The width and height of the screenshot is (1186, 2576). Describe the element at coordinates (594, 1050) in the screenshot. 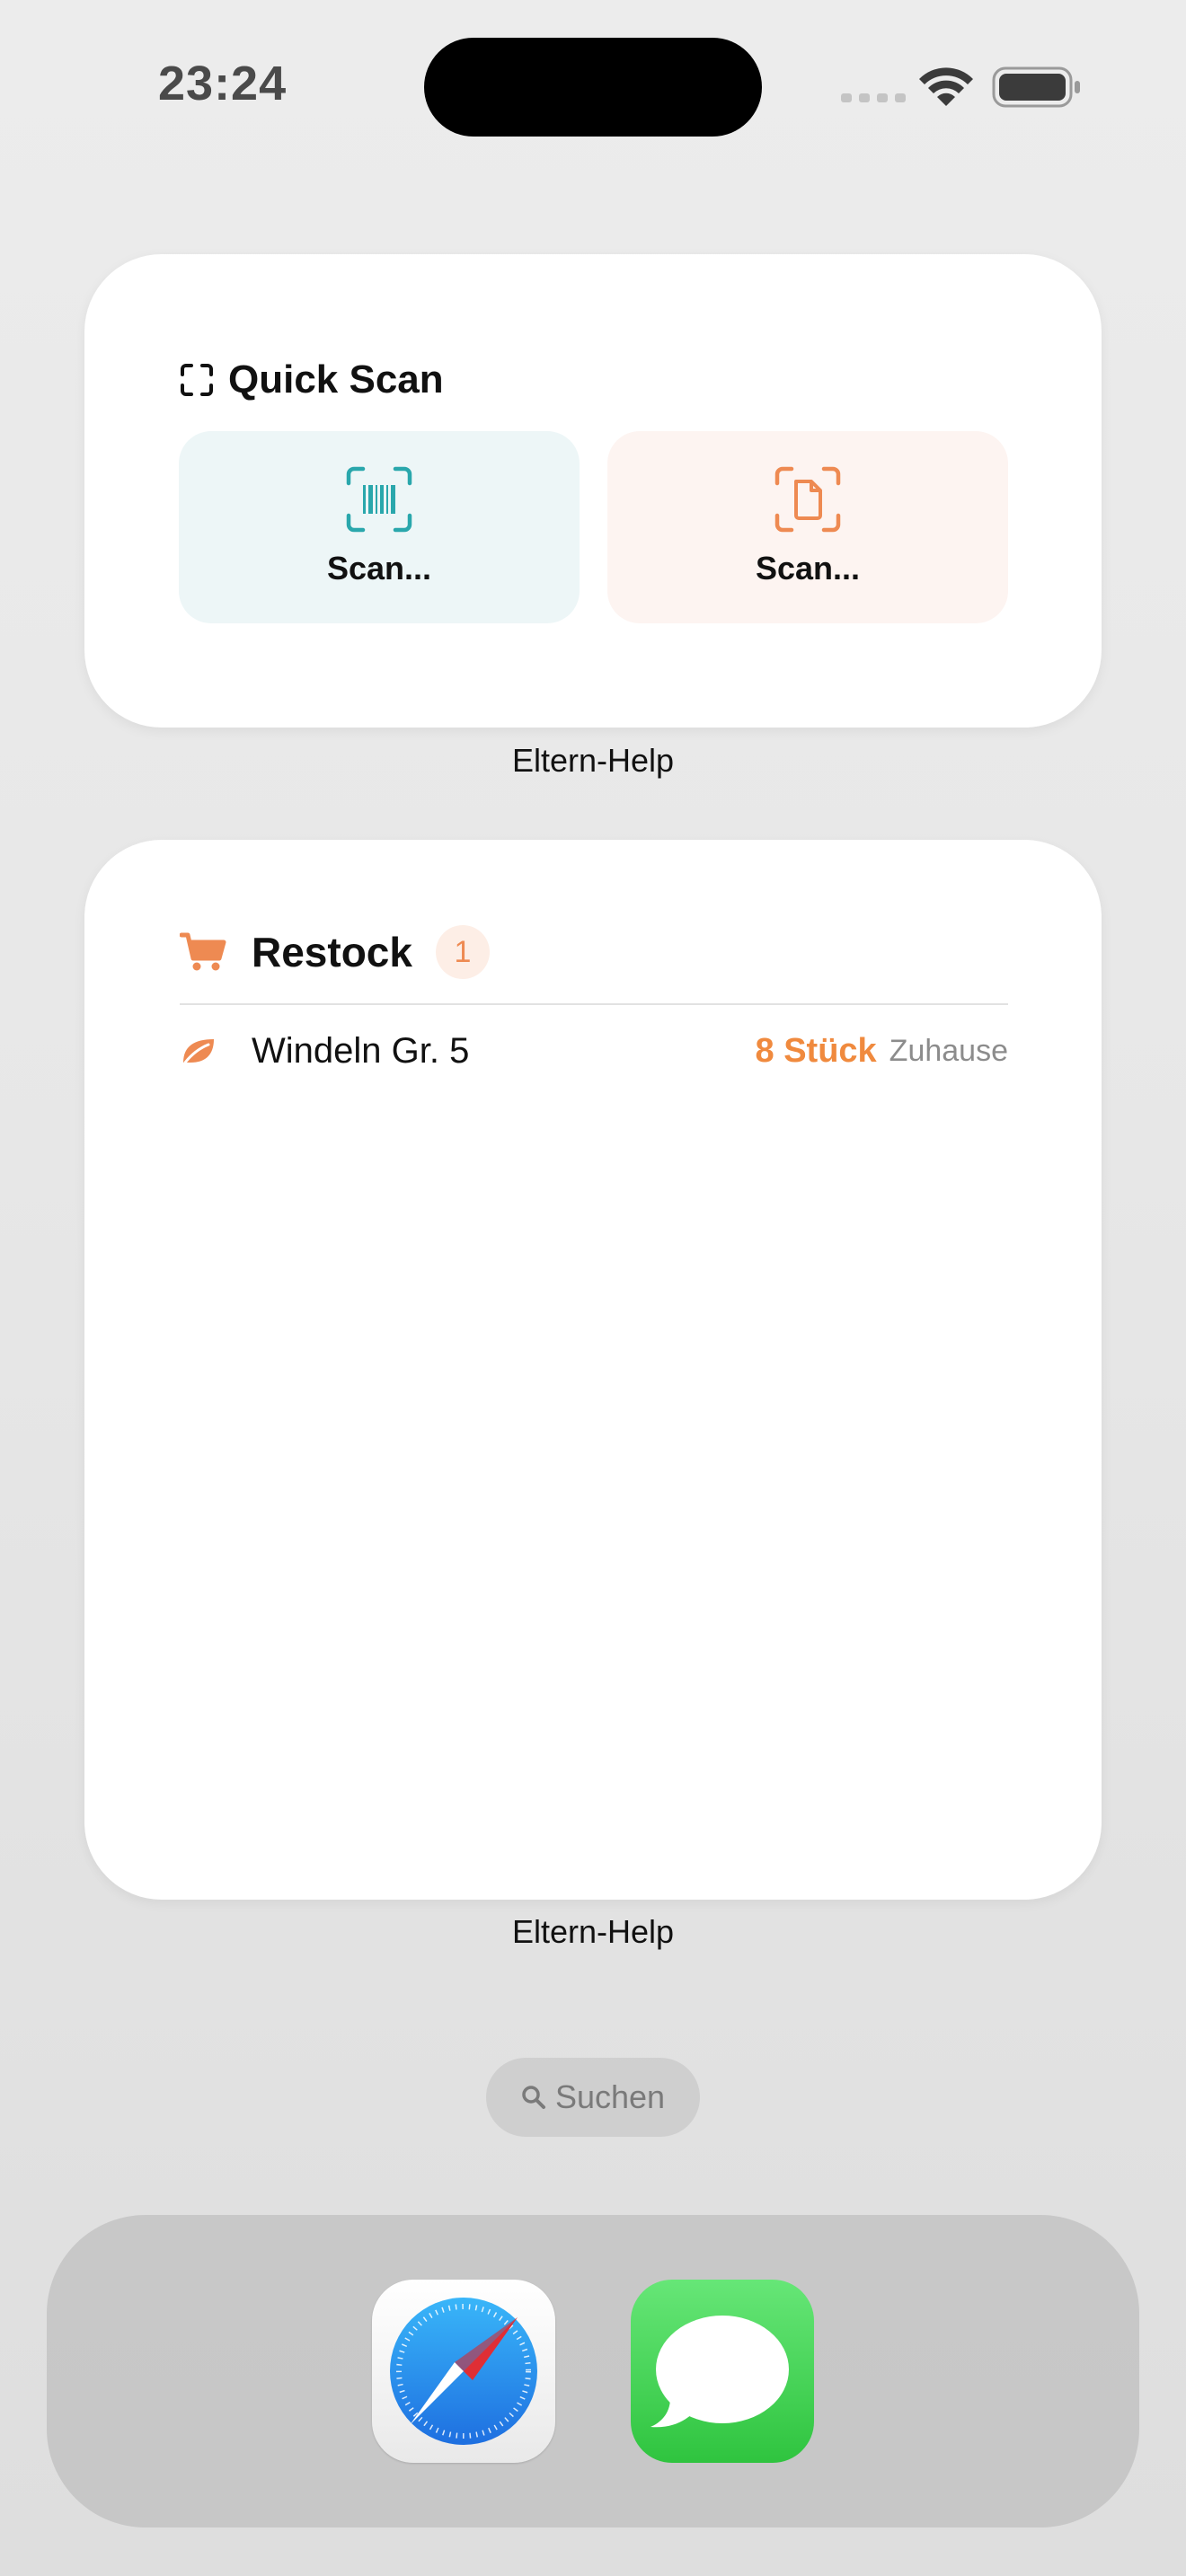

I see `restock-list-item: Windeln Gr. 5 8 Stück Zuhause` at that location.